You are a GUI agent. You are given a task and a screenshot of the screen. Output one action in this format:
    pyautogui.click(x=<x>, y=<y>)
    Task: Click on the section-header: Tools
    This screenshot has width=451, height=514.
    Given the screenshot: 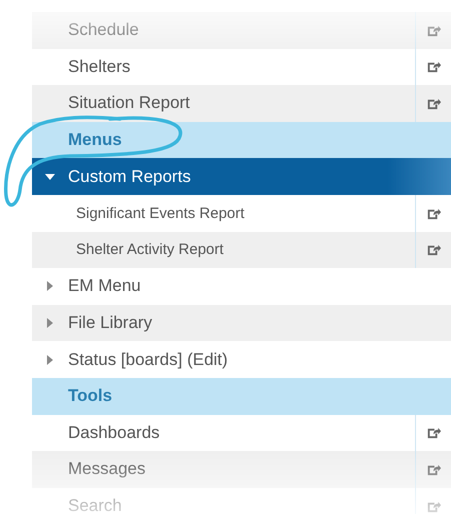 What is the action you would take?
    pyautogui.click(x=90, y=396)
    